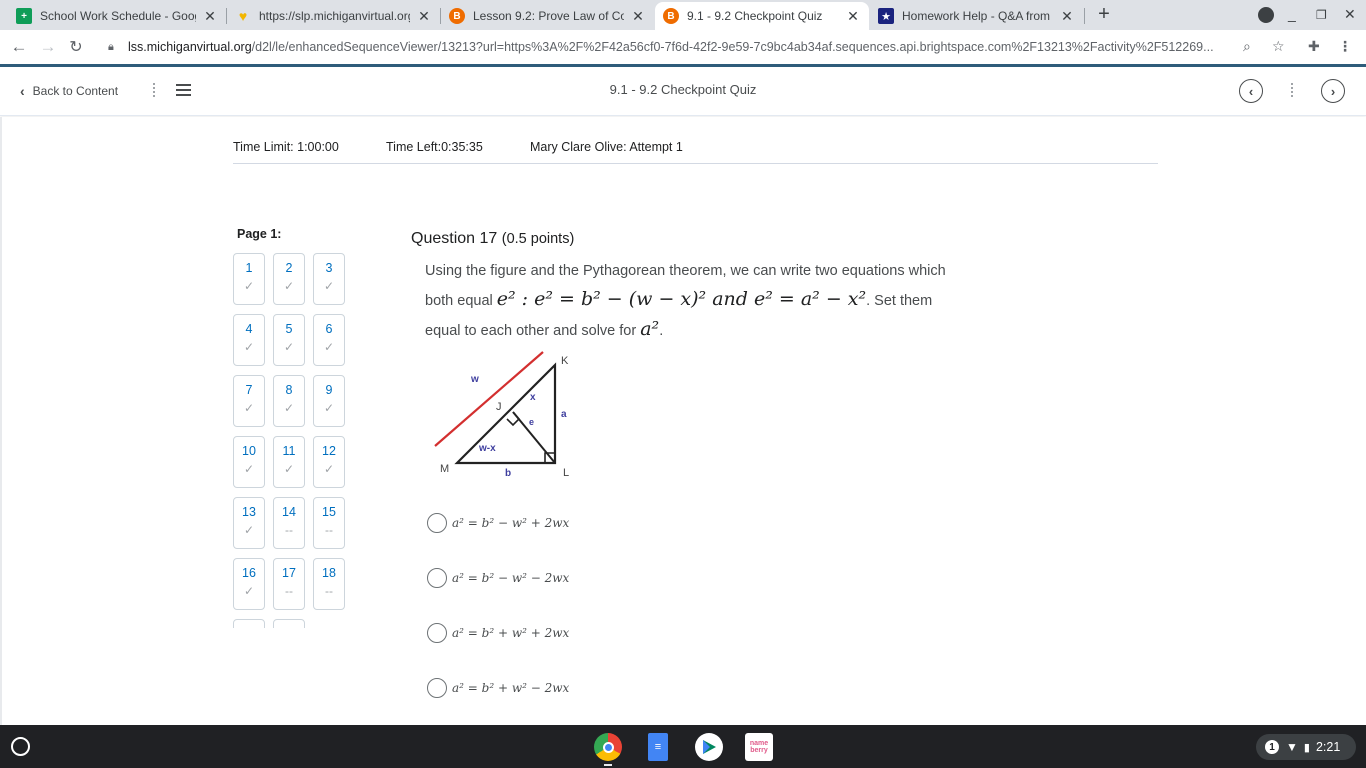  Describe the element at coordinates (608, 747) in the screenshot. I see `chrome-icon` at that location.